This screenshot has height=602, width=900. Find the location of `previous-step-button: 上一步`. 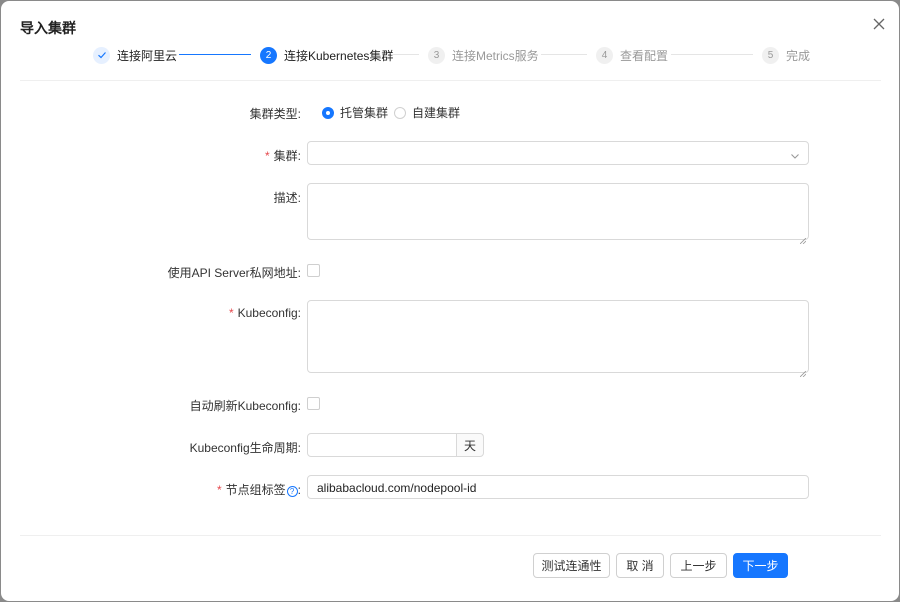

previous-step-button: 上一步 is located at coordinates (698, 565).